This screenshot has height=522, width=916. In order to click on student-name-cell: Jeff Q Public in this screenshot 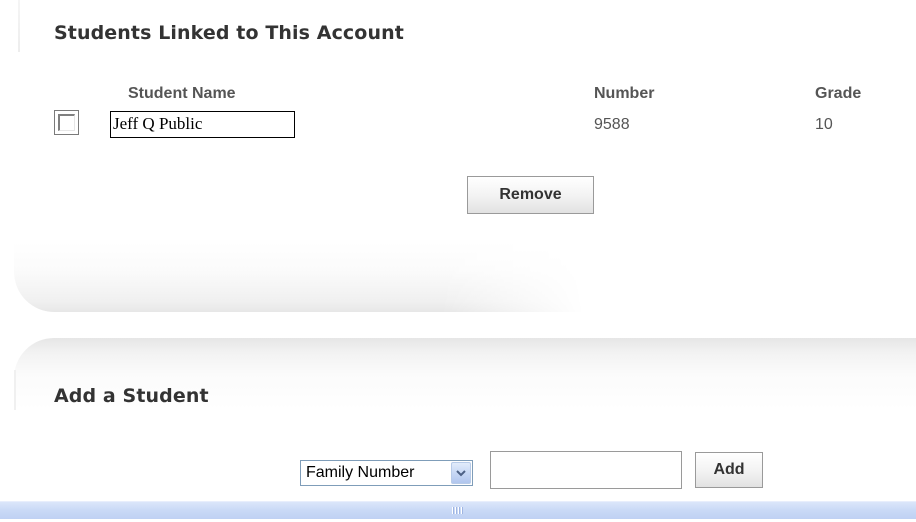, I will do `click(202, 124)`.